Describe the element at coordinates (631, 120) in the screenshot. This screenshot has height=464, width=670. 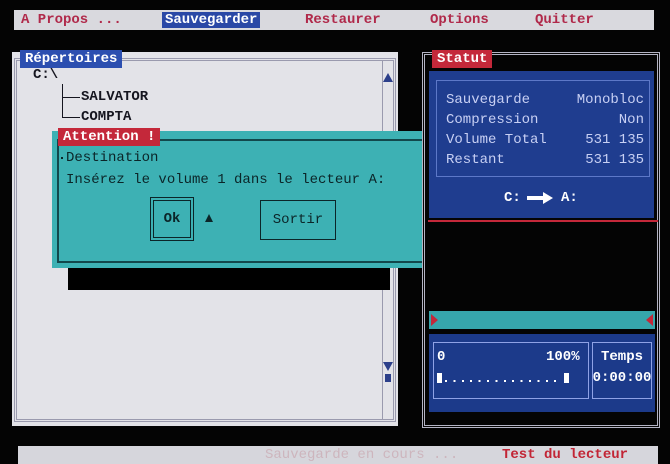
I see `status-value: Non` at that location.